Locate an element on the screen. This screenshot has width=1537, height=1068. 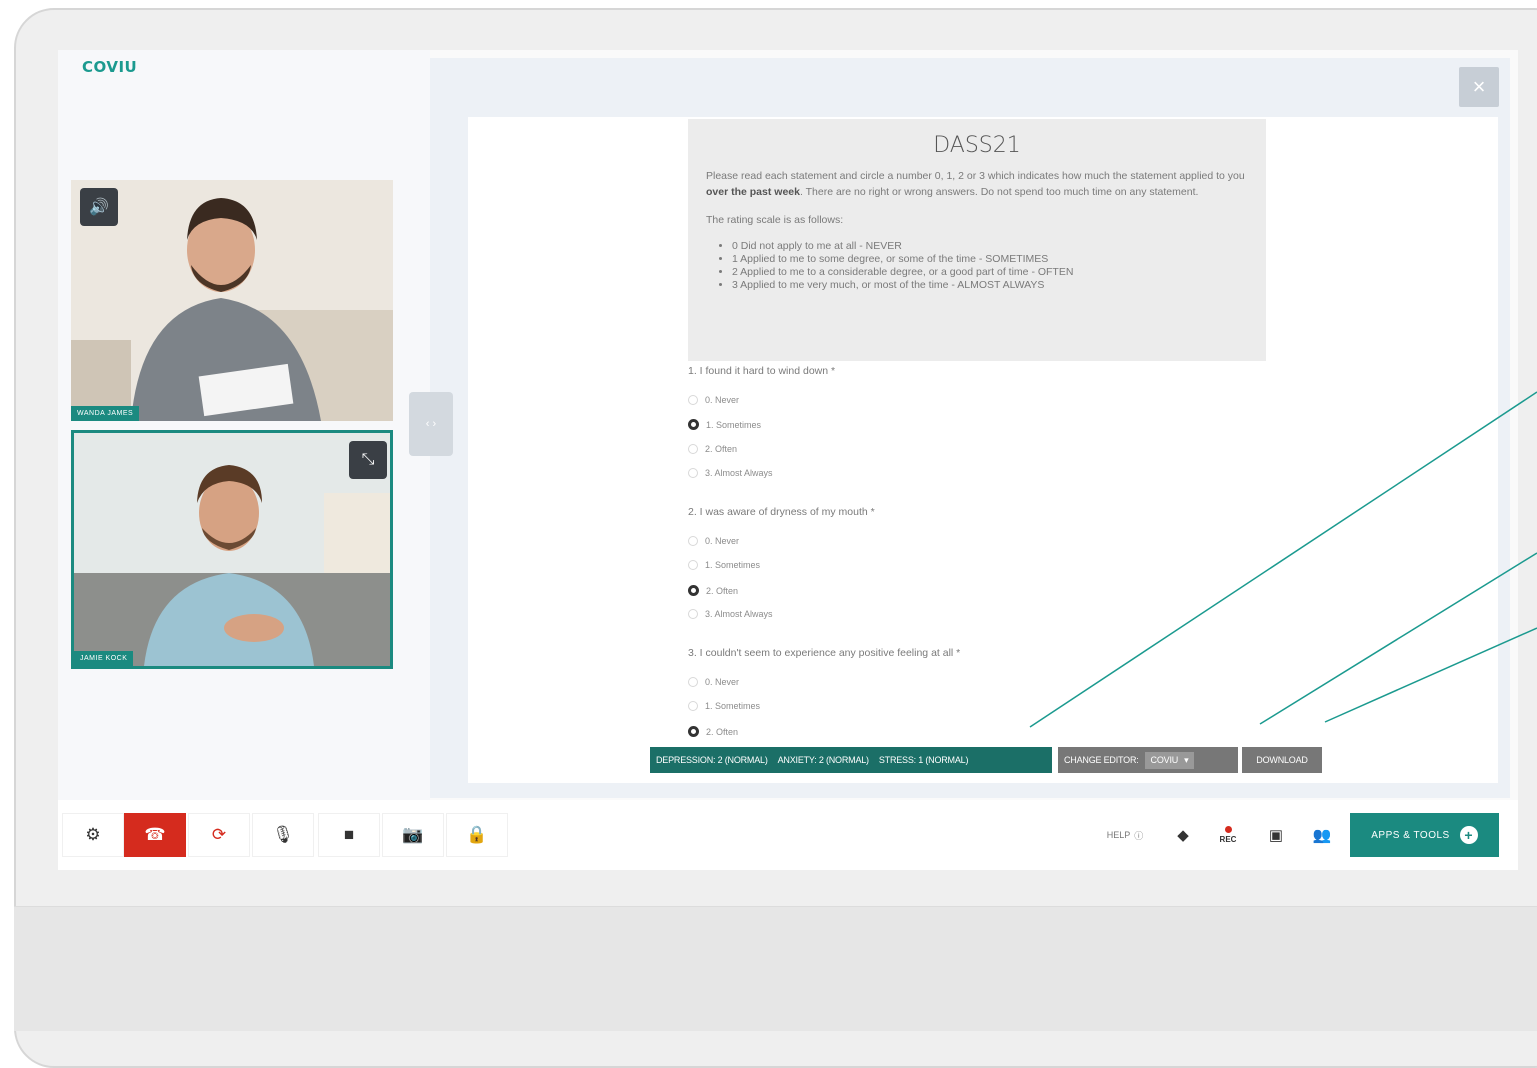
callout-lines is located at coordinates (1283, 559).